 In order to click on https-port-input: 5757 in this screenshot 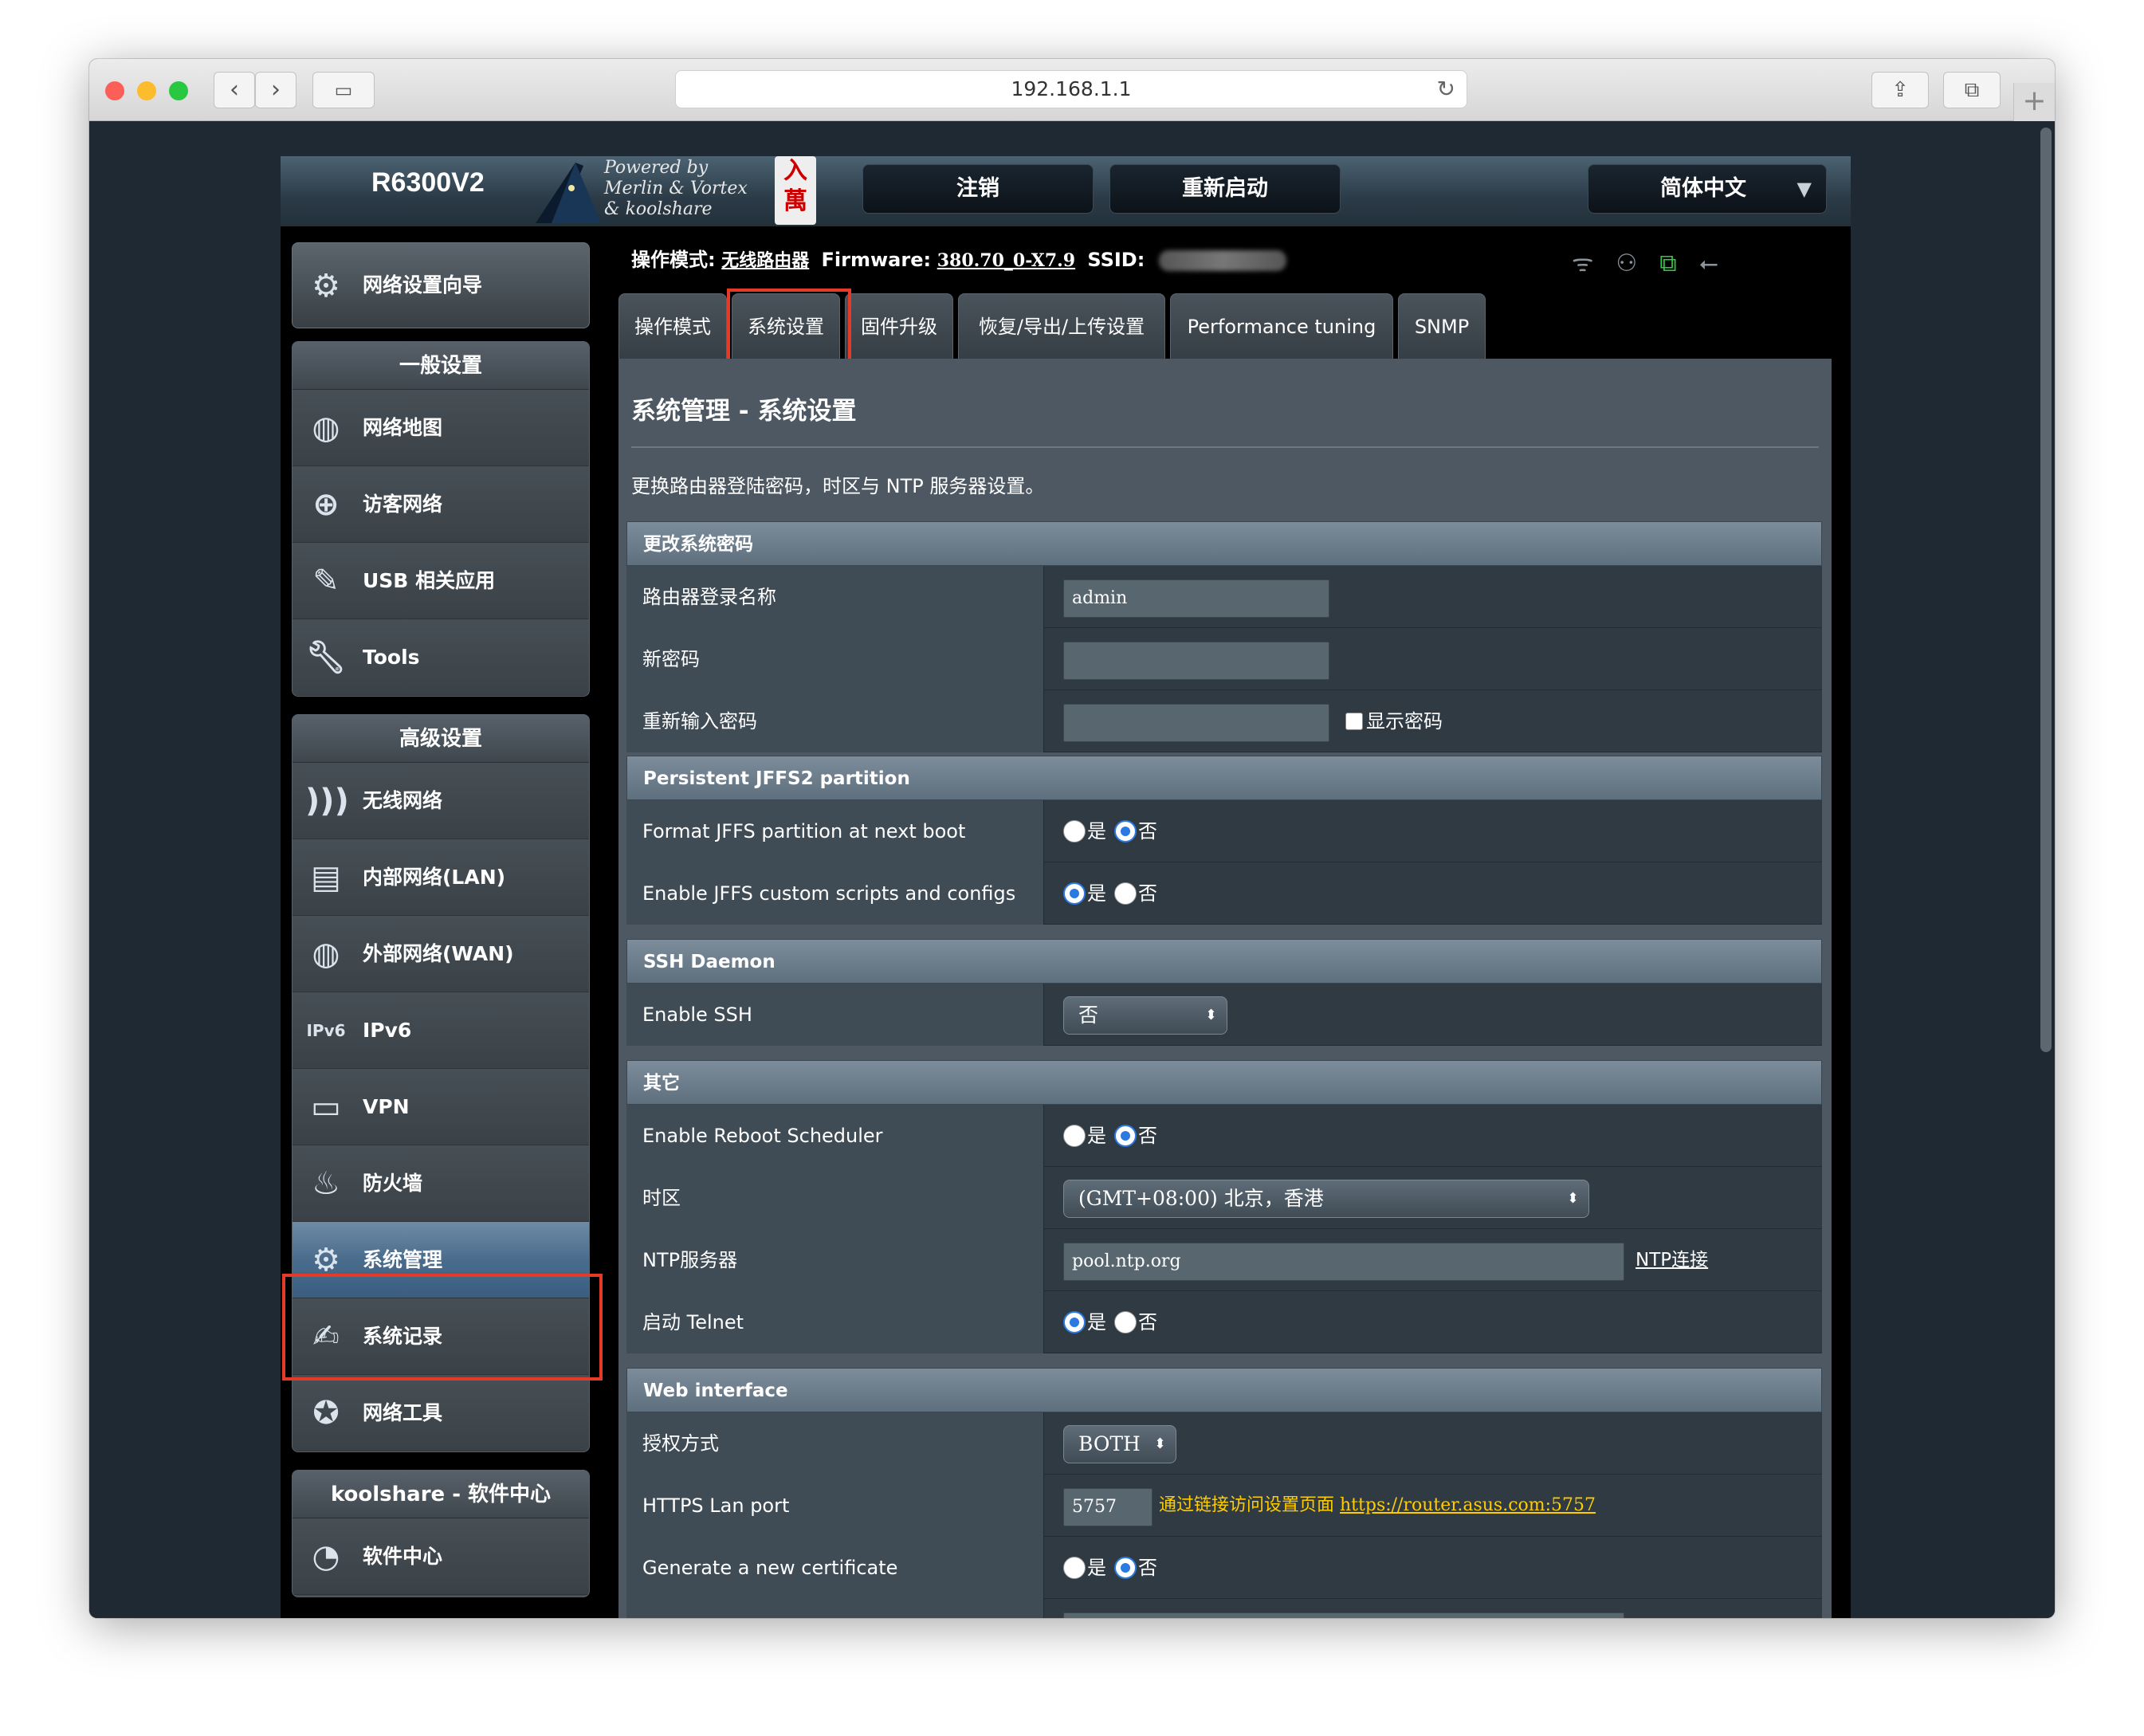, I will do `click(1107, 1507)`.